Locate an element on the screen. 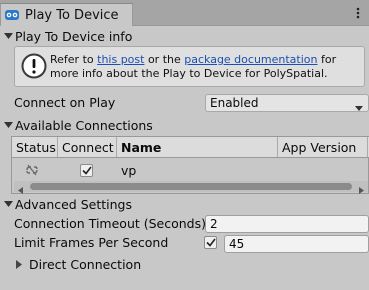  dropdown-value: Enabled is located at coordinates (234, 103).